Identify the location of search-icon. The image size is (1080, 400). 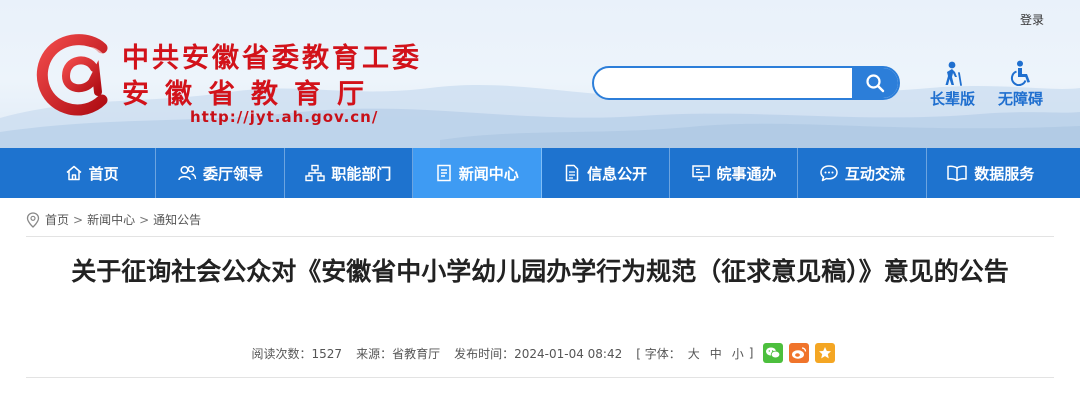
(875, 83).